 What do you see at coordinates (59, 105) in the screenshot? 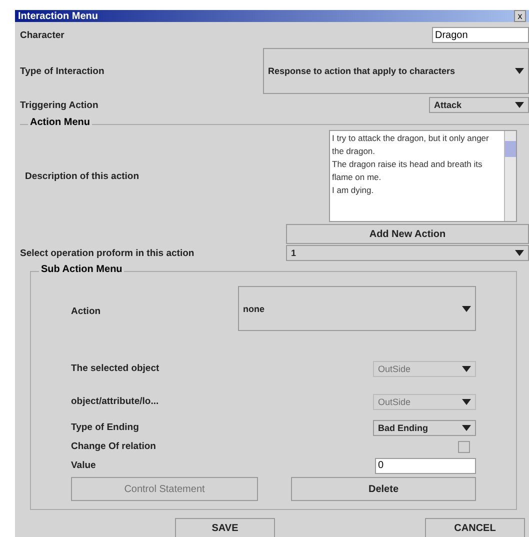
I see `field-label: Triggering Action` at bounding box center [59, 105].